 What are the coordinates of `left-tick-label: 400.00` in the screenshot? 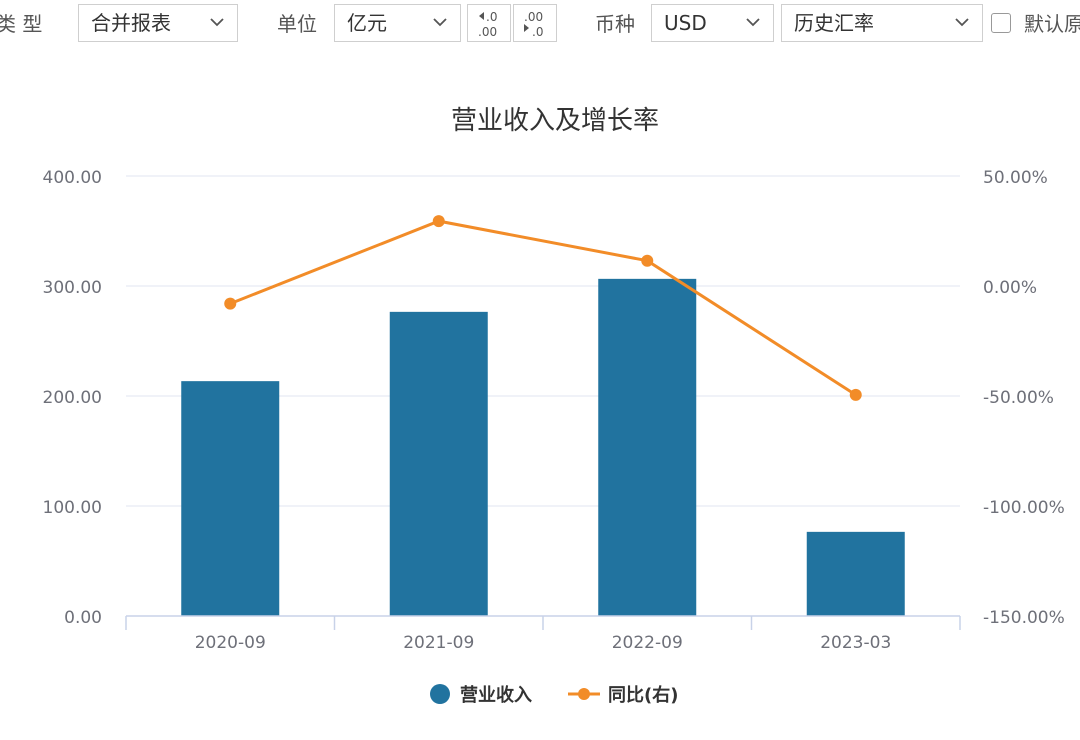 It's located at (72, 178).